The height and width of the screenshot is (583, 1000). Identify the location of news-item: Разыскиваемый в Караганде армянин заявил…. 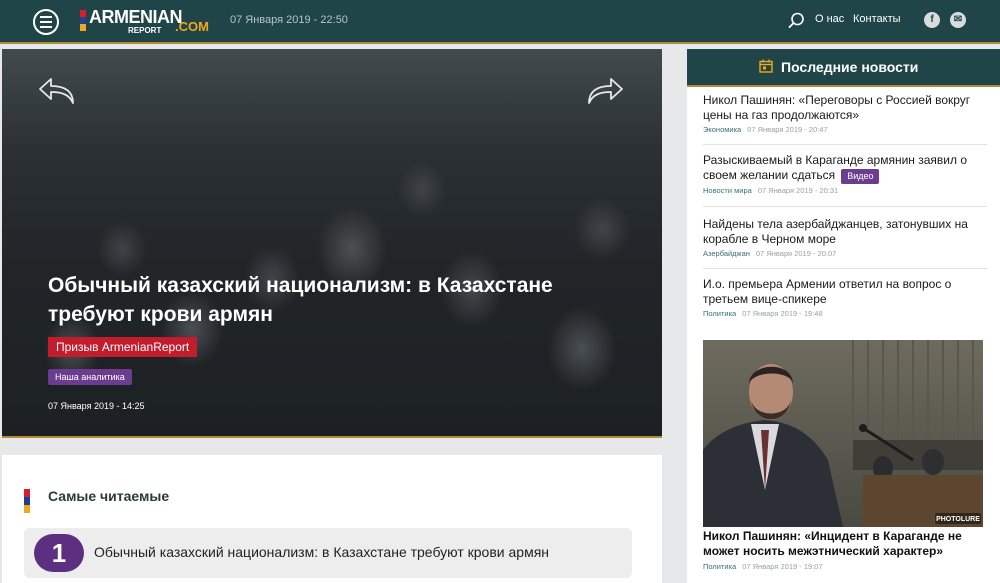
(845, 174).